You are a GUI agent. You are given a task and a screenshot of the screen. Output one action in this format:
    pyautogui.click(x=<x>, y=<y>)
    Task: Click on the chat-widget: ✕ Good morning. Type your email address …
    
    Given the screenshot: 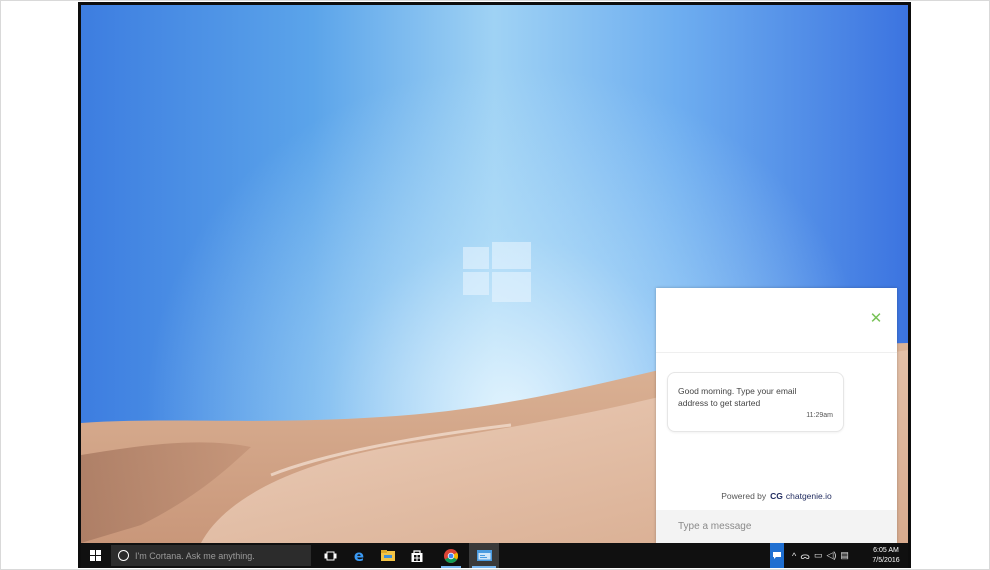 What is the action you would take?
    pyautogui.click(x=776, y=415)
    